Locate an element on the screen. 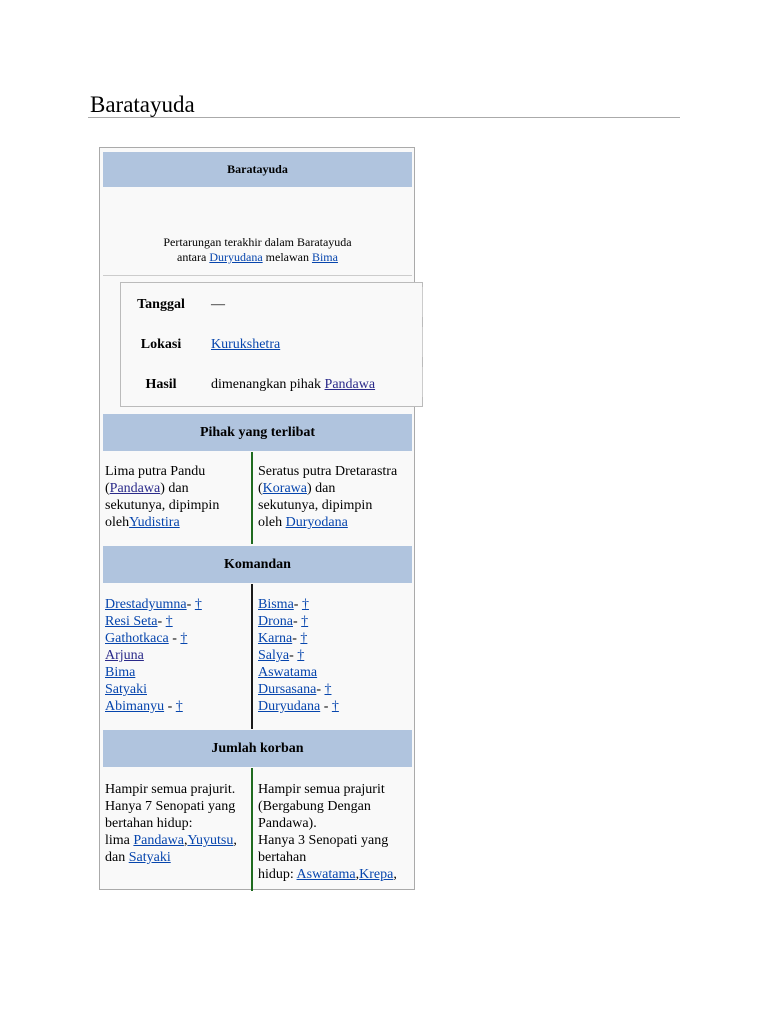 The width and height of the screenshot is (768, 1024). link-satyaki: Satyaki is located at coordinates (150, 857).